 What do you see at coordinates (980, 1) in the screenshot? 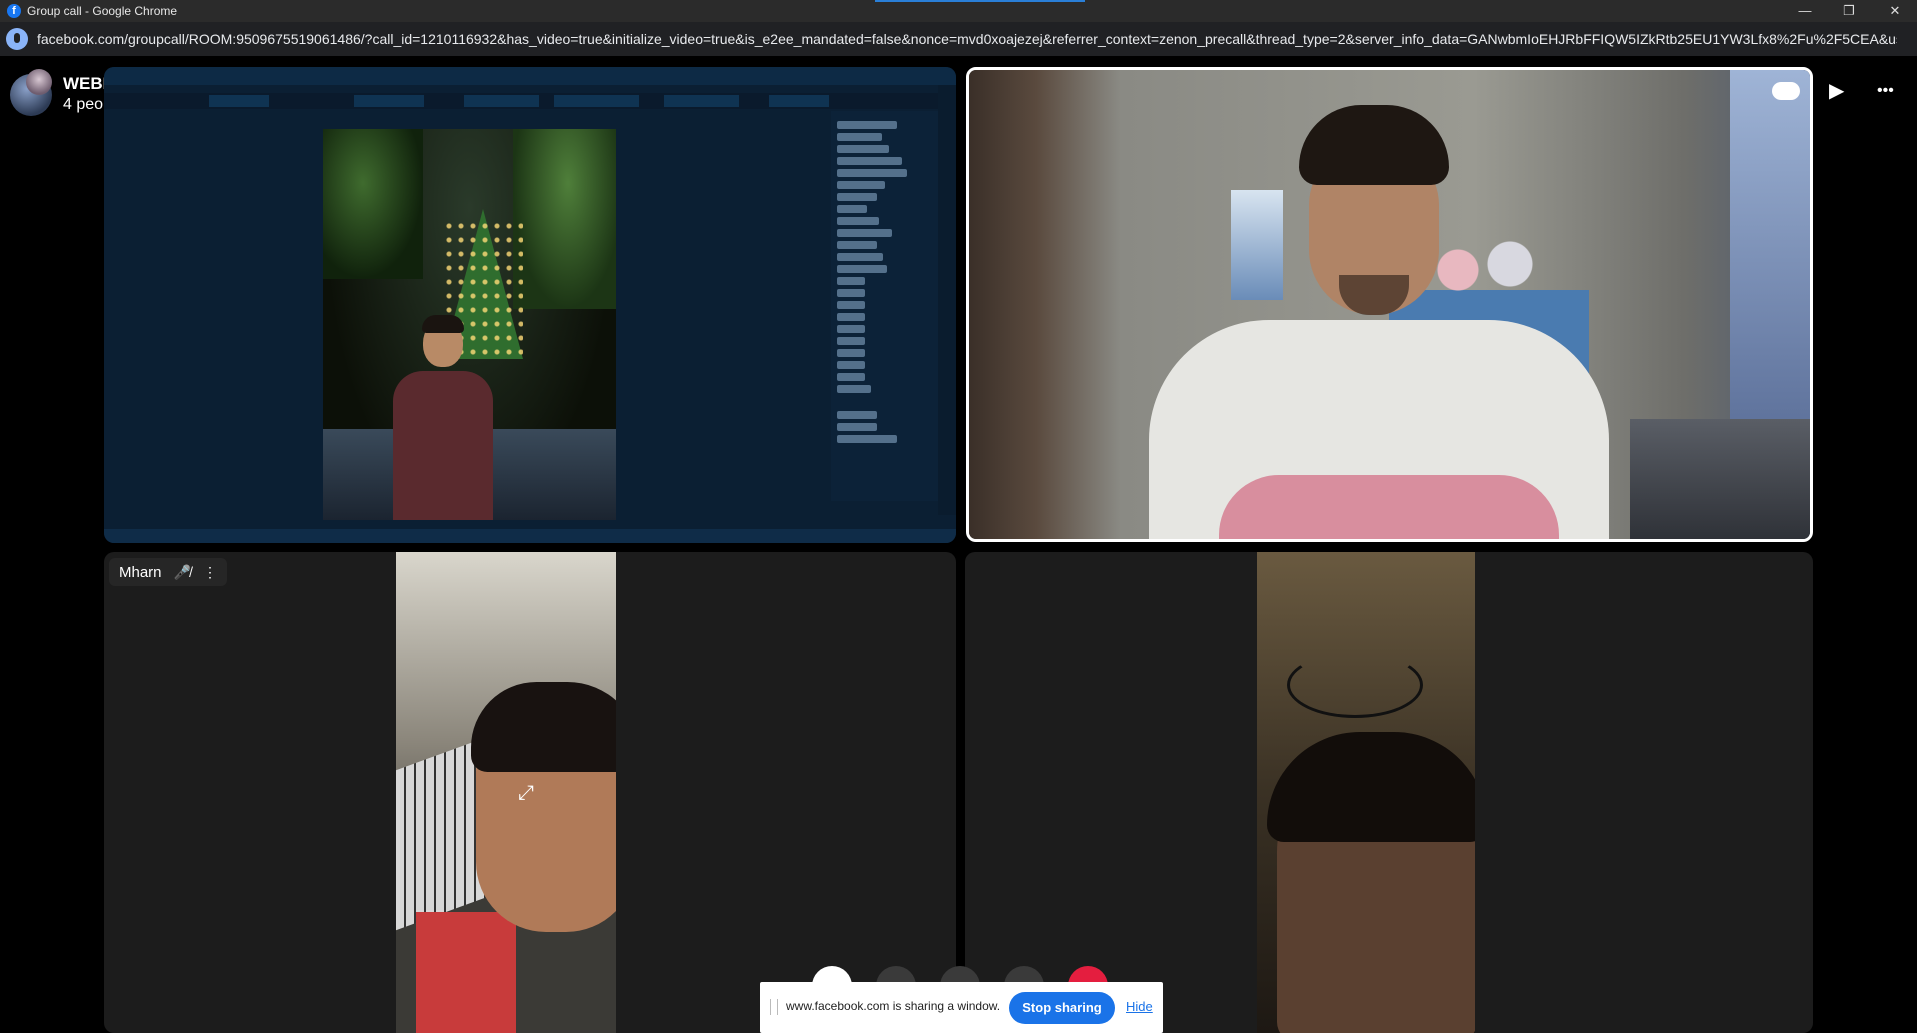
I see `tab-indicator` at bounding box center [980, 1].